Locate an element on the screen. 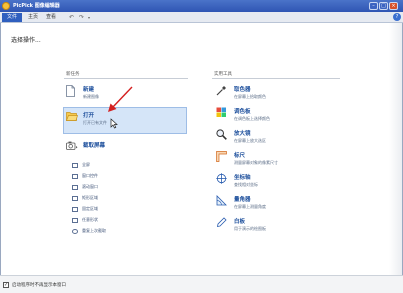 This screenshot has width=403, height=293. capture-screen-task: 截取屏幕 is located at coordinates (126, 148).